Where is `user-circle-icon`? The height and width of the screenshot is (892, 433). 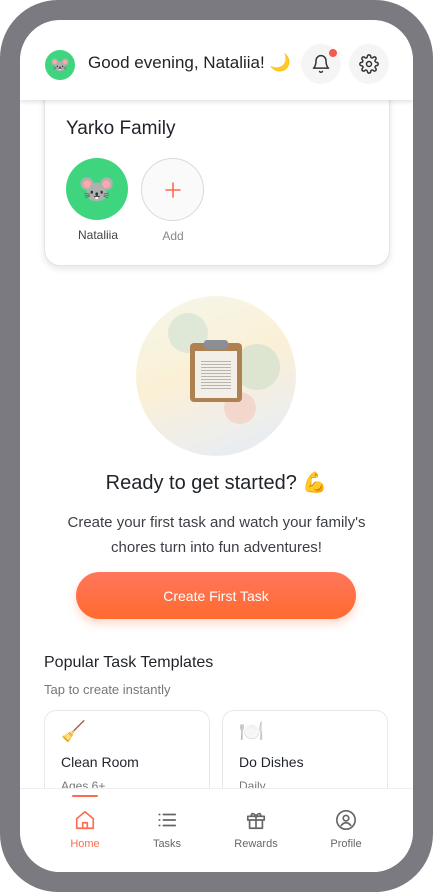 user-circle-icon is located at coordinates (346, 820).